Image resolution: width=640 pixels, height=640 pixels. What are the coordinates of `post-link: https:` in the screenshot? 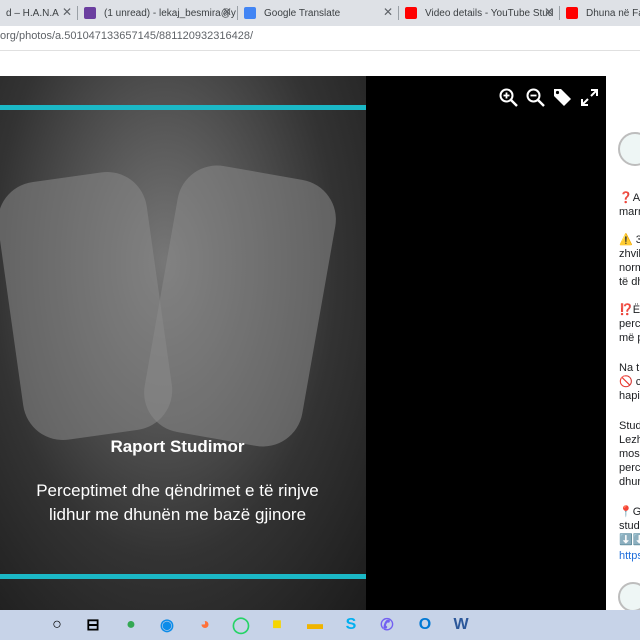 It's located at (629, 556).